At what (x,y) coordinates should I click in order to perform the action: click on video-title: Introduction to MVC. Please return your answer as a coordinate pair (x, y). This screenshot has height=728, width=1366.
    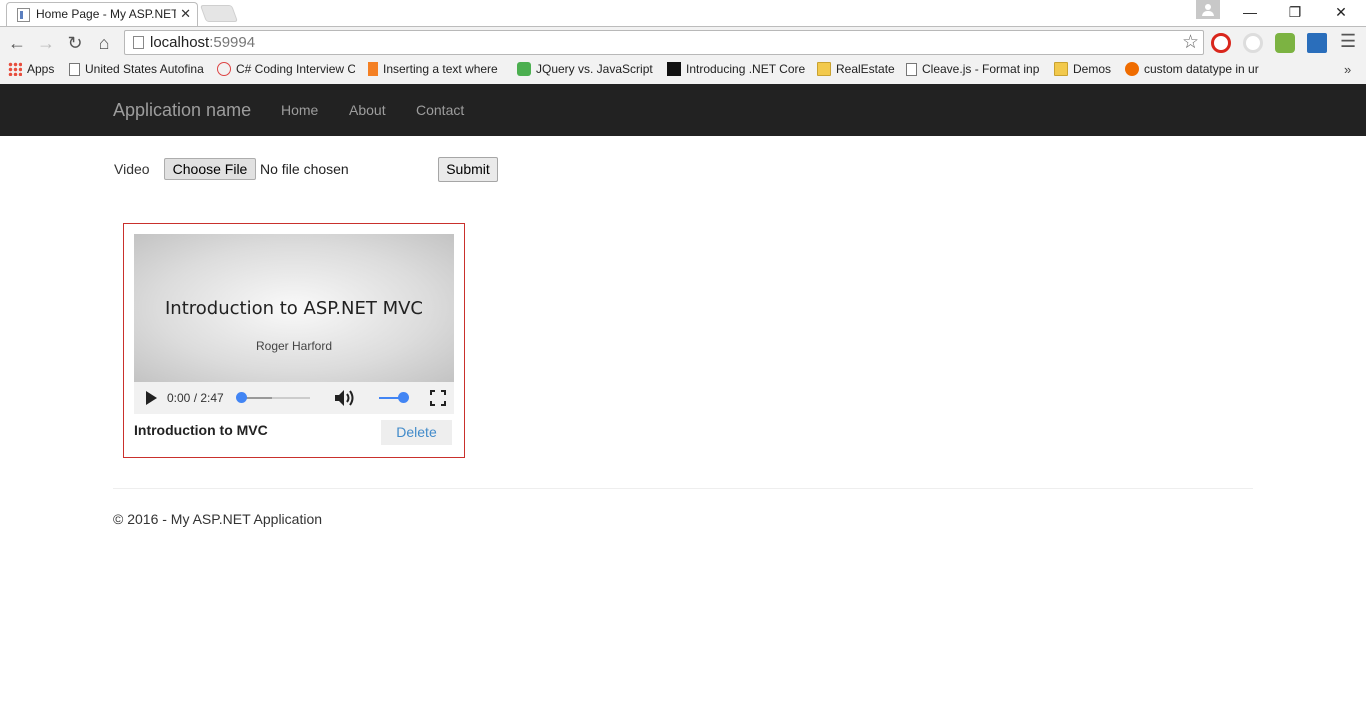
    Looking at the image, I should click on (201, 430).